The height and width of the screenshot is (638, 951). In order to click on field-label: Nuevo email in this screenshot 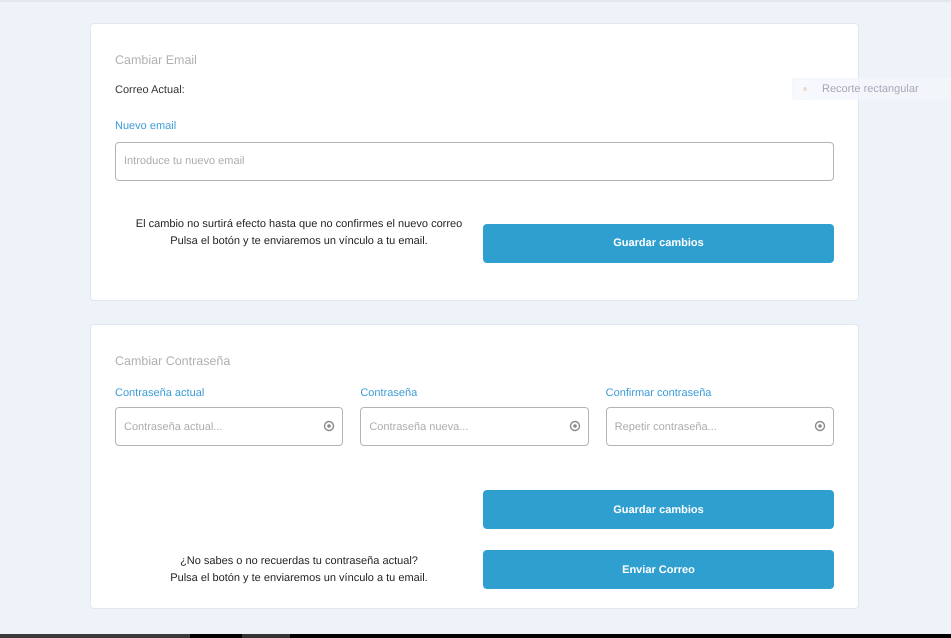, I will do `click(146, 126)`.